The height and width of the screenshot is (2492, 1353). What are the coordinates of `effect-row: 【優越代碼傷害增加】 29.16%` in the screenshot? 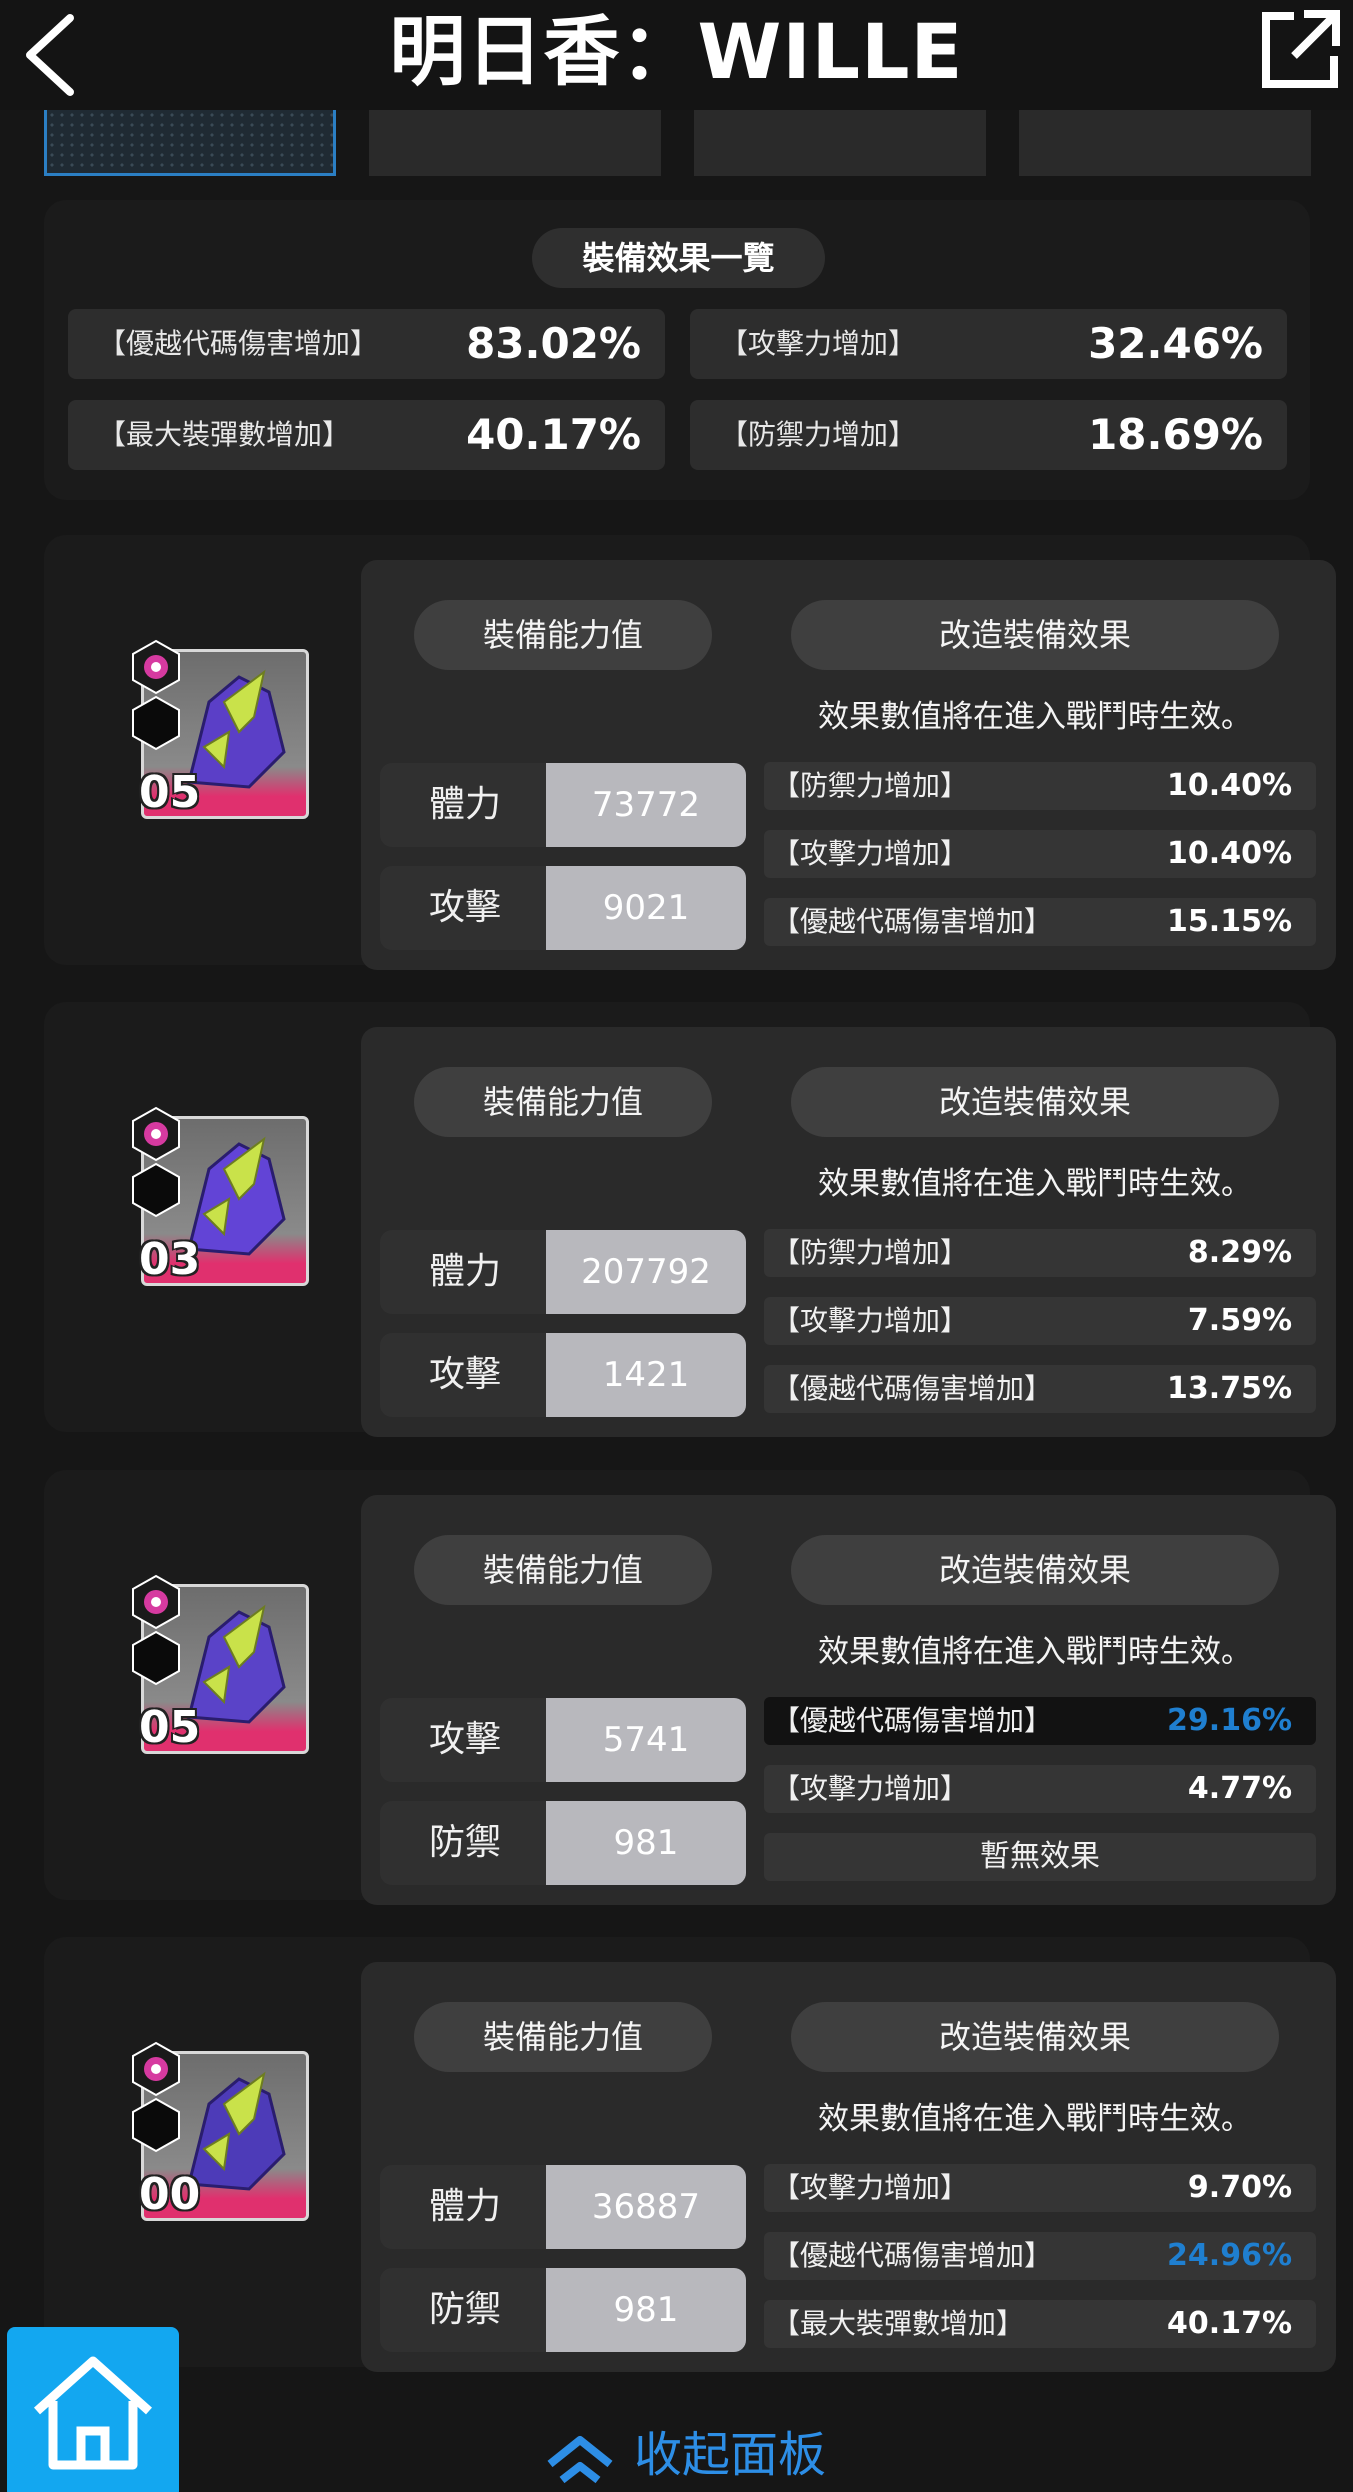 It's located at (1040, 1721).